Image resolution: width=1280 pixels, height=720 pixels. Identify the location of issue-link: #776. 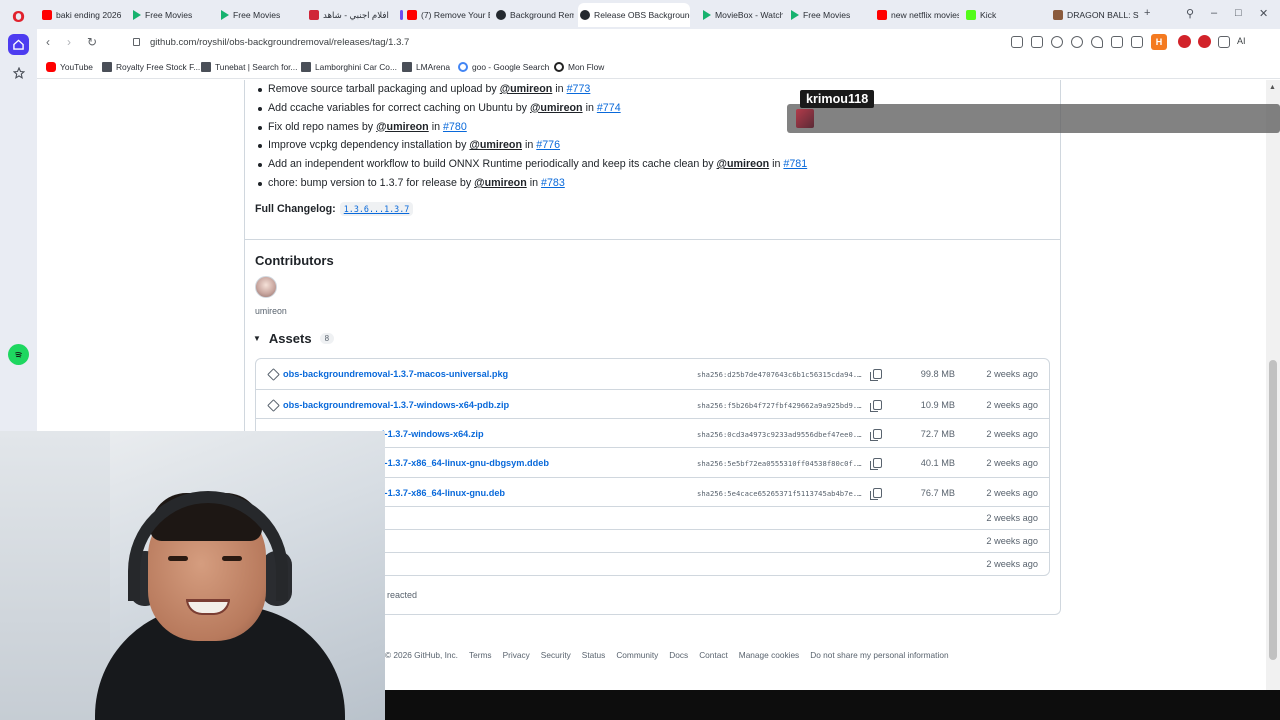
(548, 145).